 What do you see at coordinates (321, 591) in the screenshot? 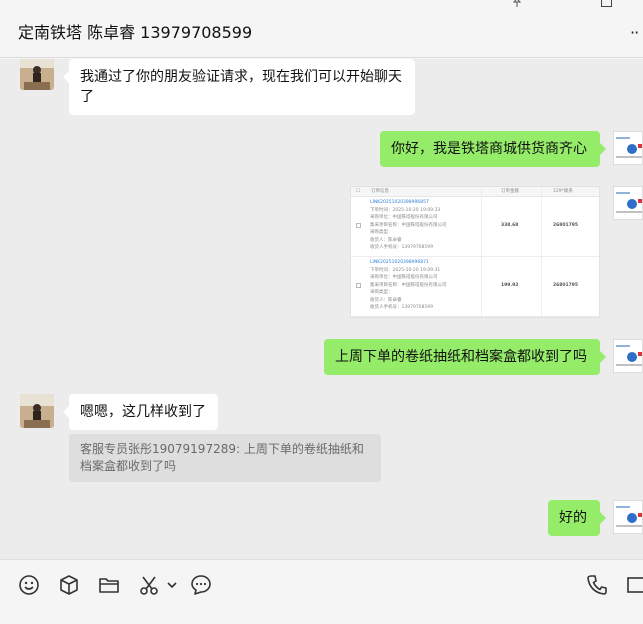
I see `input-toolbar` at bounding box center [321, 591].